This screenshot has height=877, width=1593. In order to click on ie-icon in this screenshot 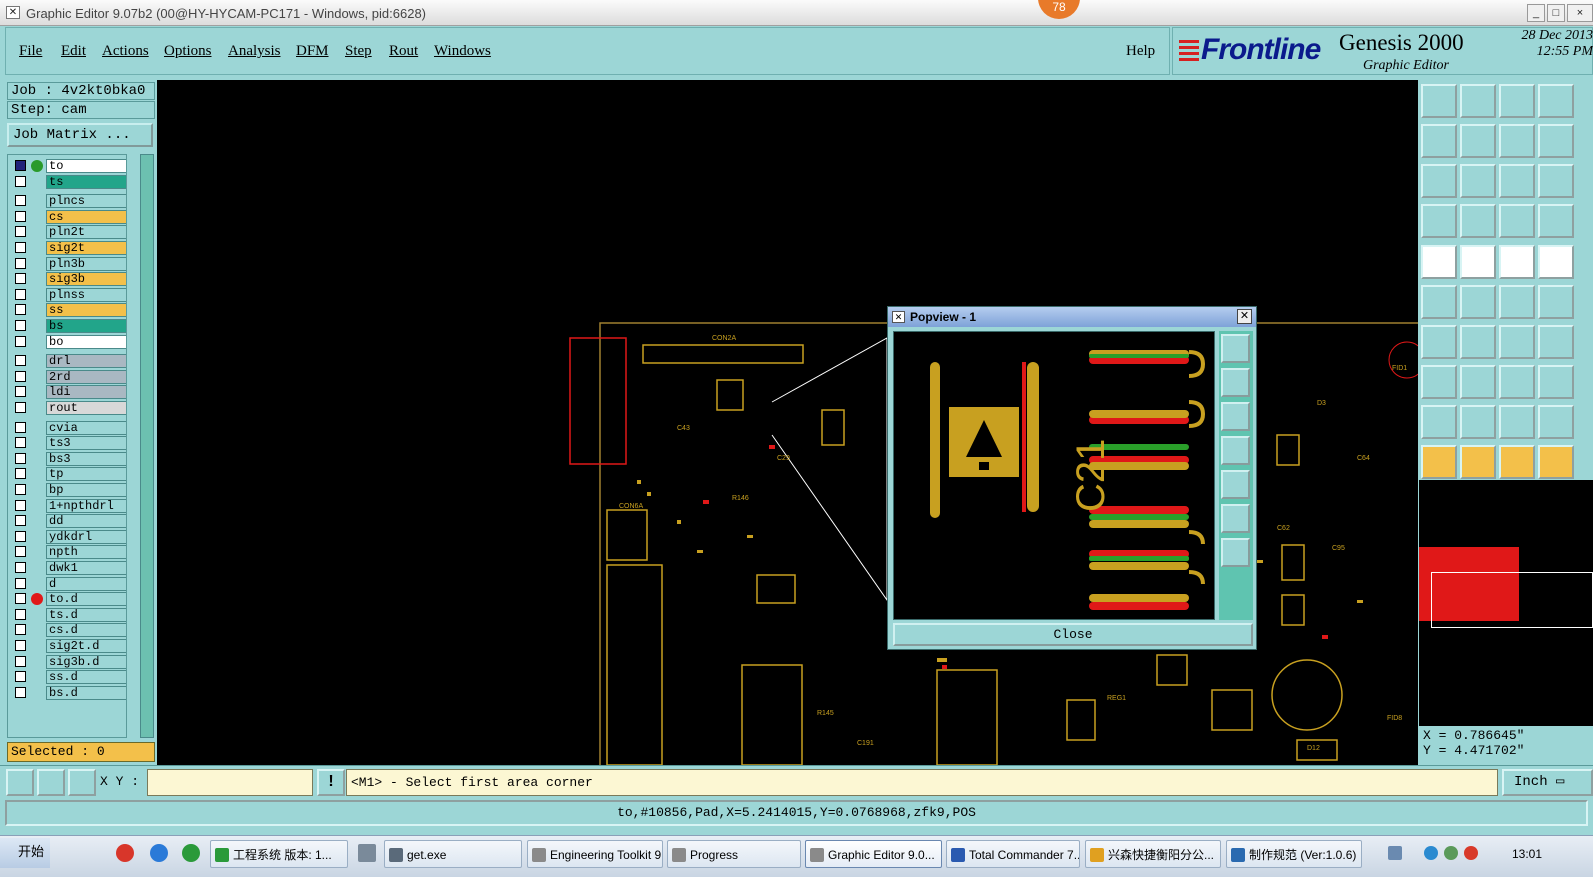, I will do `click(159, 853)`.